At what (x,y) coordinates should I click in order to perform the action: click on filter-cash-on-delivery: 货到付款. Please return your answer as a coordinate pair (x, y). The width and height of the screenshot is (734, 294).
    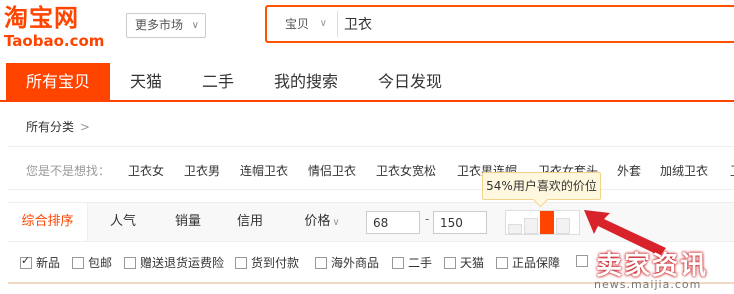
    Looking at the image, I should click on (267, 262).